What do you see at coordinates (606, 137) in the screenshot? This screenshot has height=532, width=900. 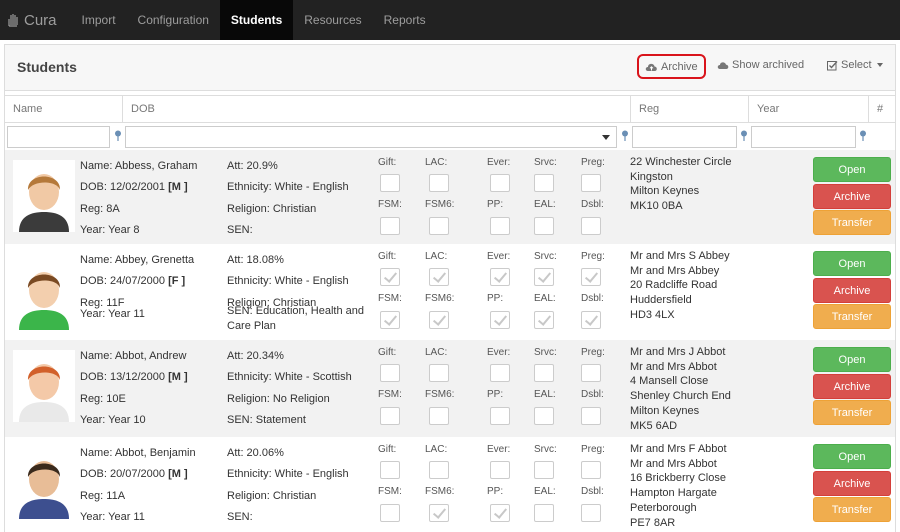 I see `chevron-down-icon` at bounding box center [606, 137].